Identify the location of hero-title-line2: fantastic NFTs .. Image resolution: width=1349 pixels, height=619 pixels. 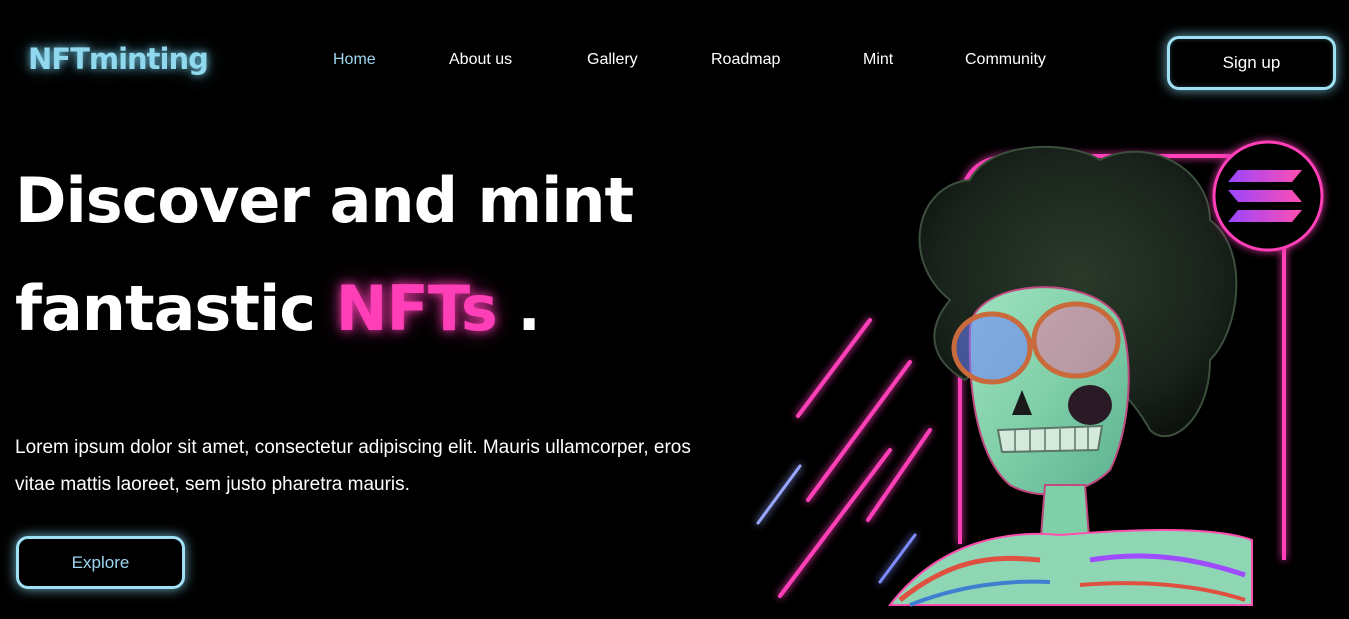
(278, 308).